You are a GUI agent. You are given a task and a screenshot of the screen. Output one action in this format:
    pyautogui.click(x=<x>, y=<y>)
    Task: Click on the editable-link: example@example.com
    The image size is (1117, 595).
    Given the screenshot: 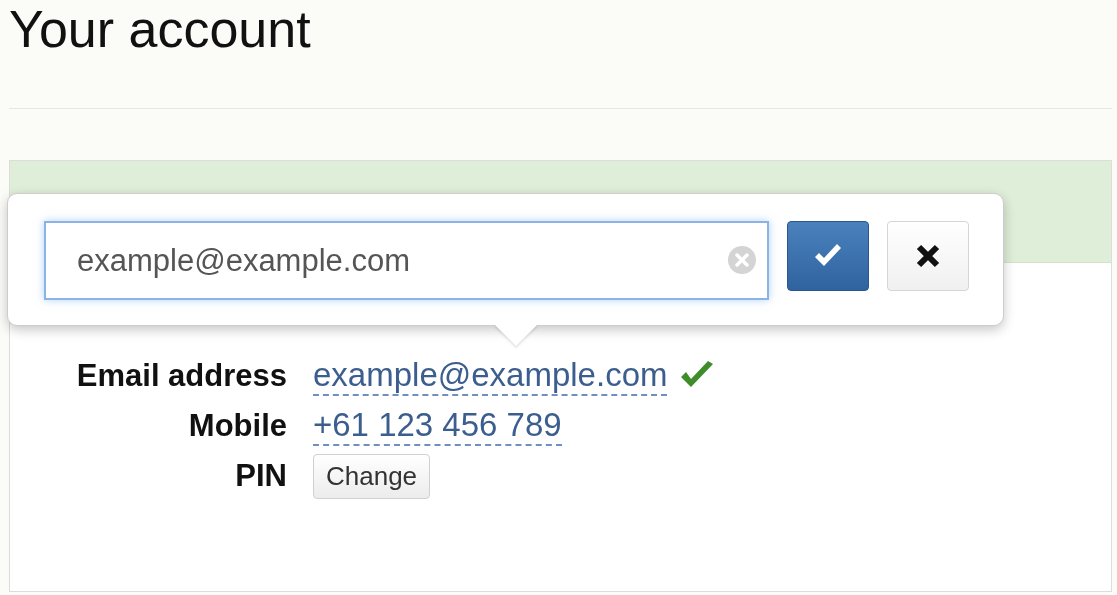 What is the action you would take?
    pyautogui.click(x=490, y=376)
    